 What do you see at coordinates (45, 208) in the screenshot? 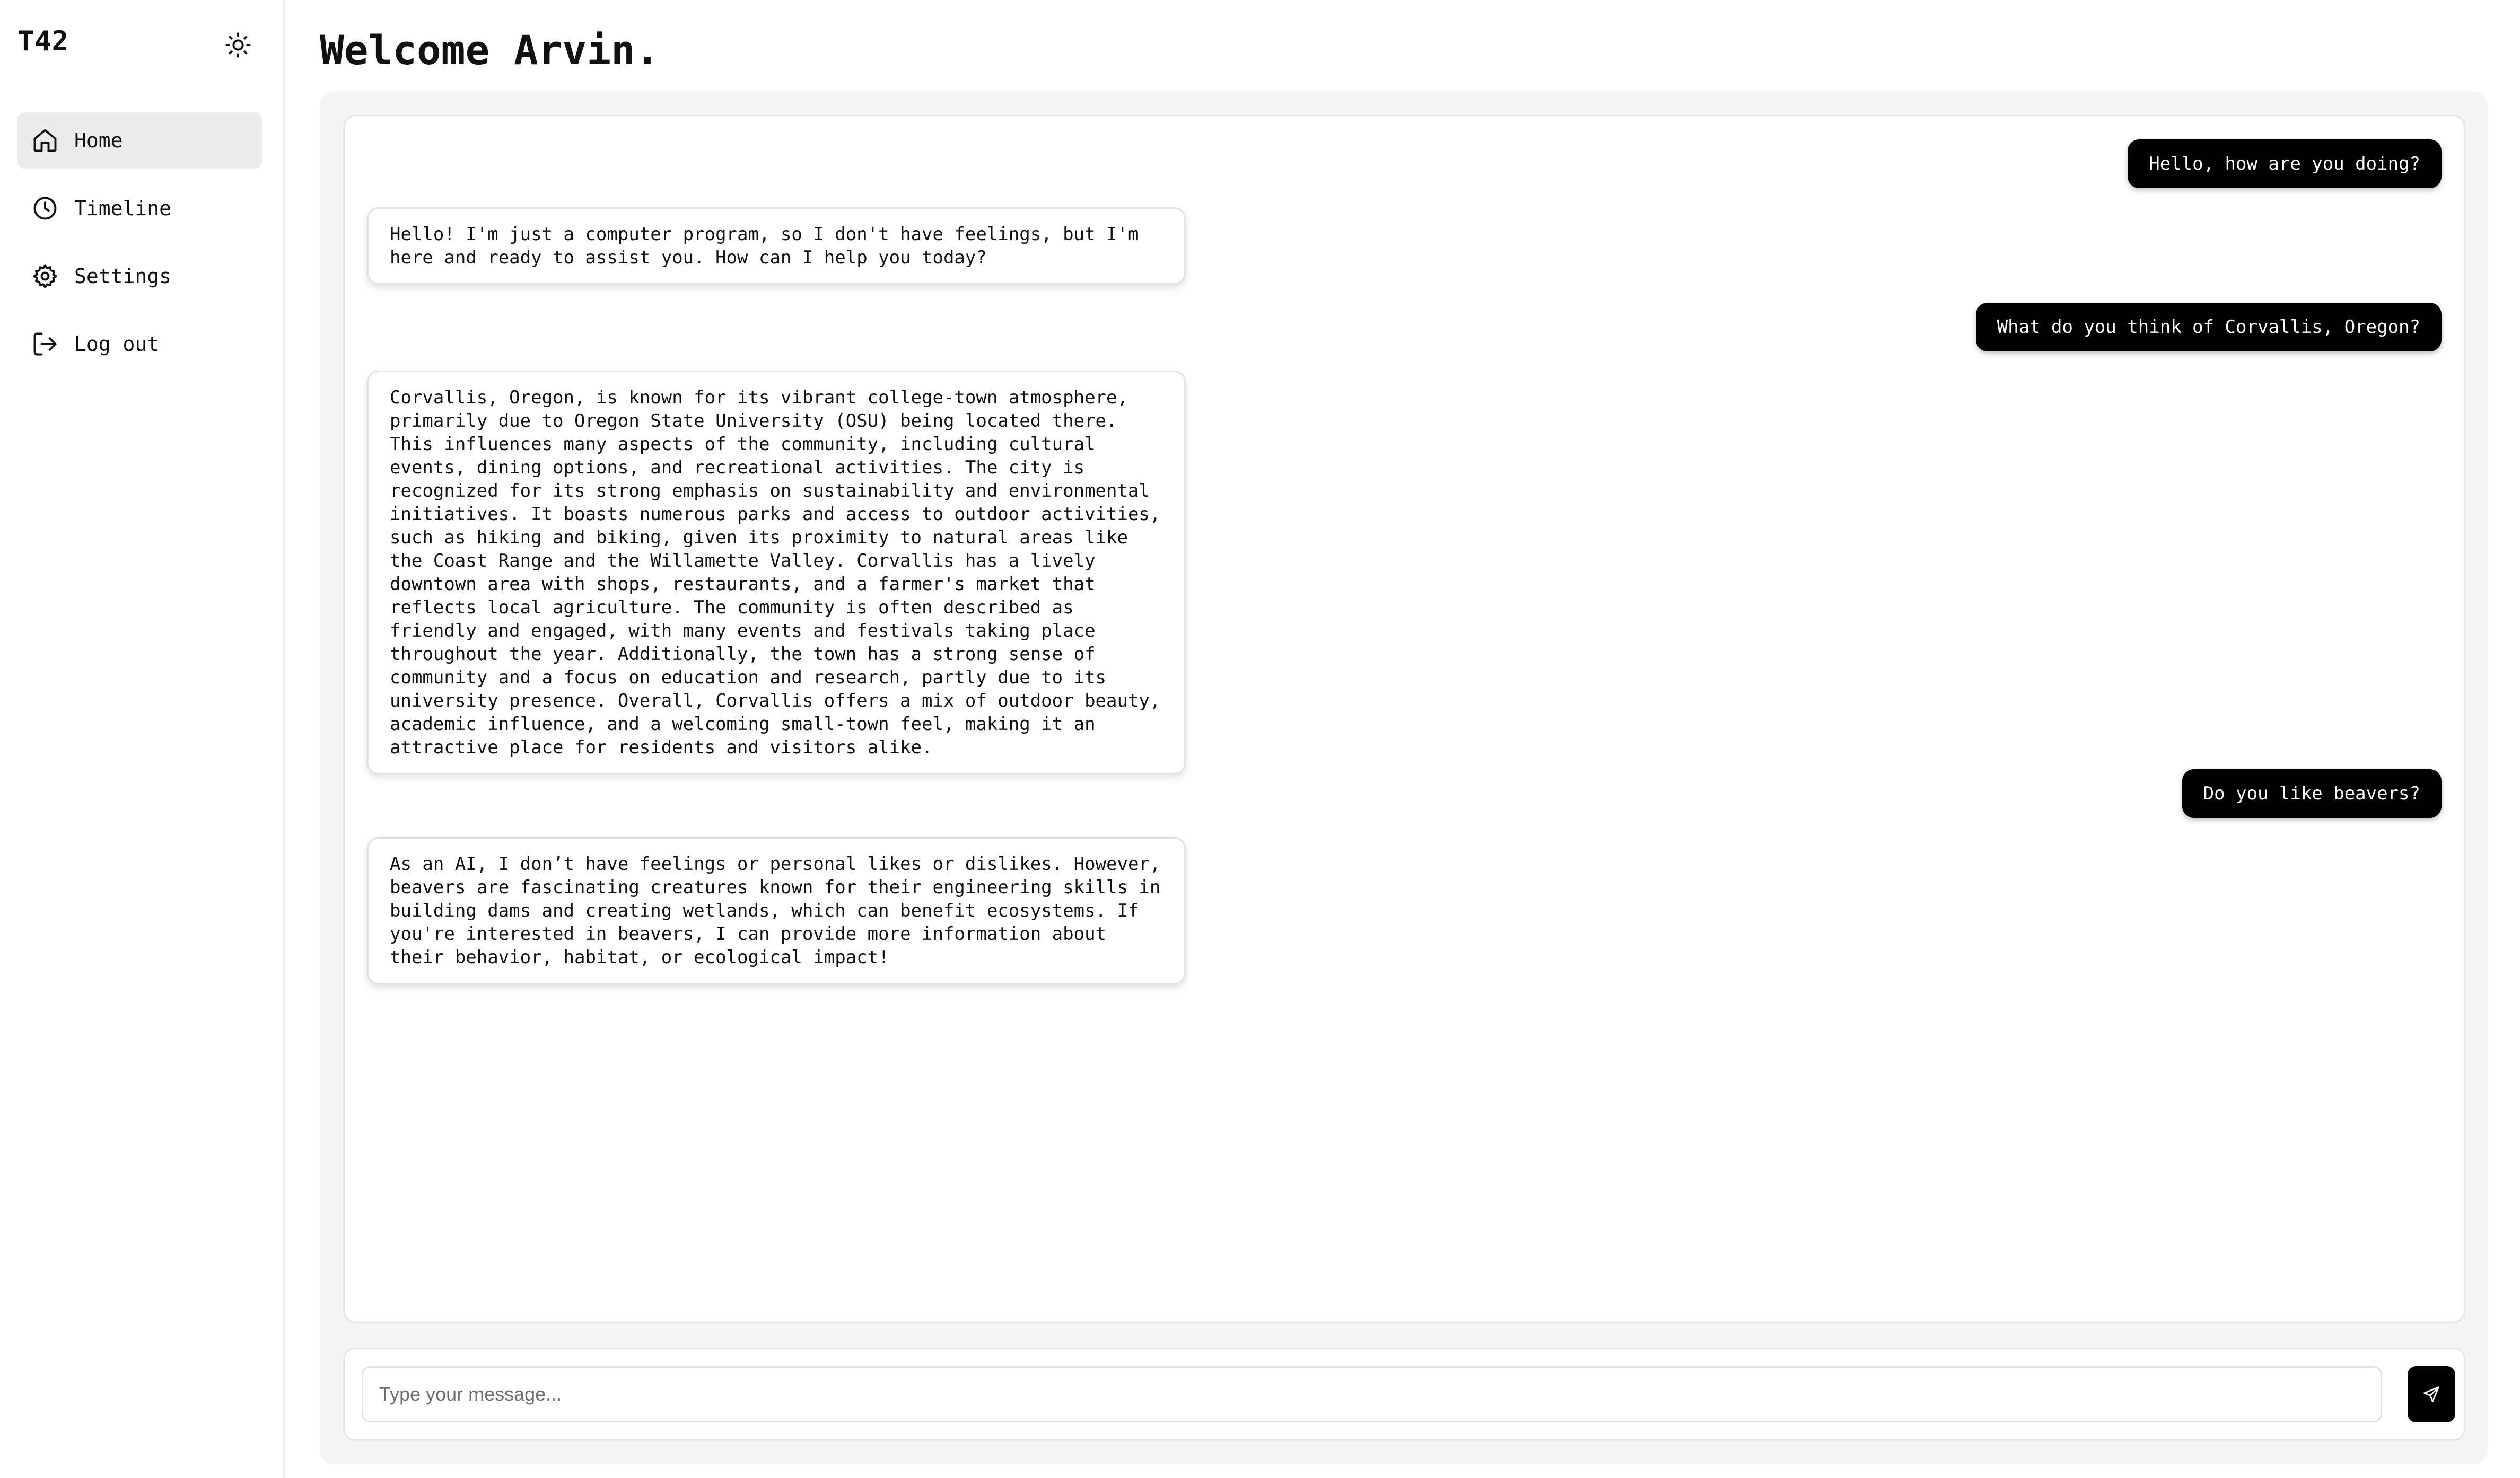
I see `clock-icon` at bounding box center [45, 208].